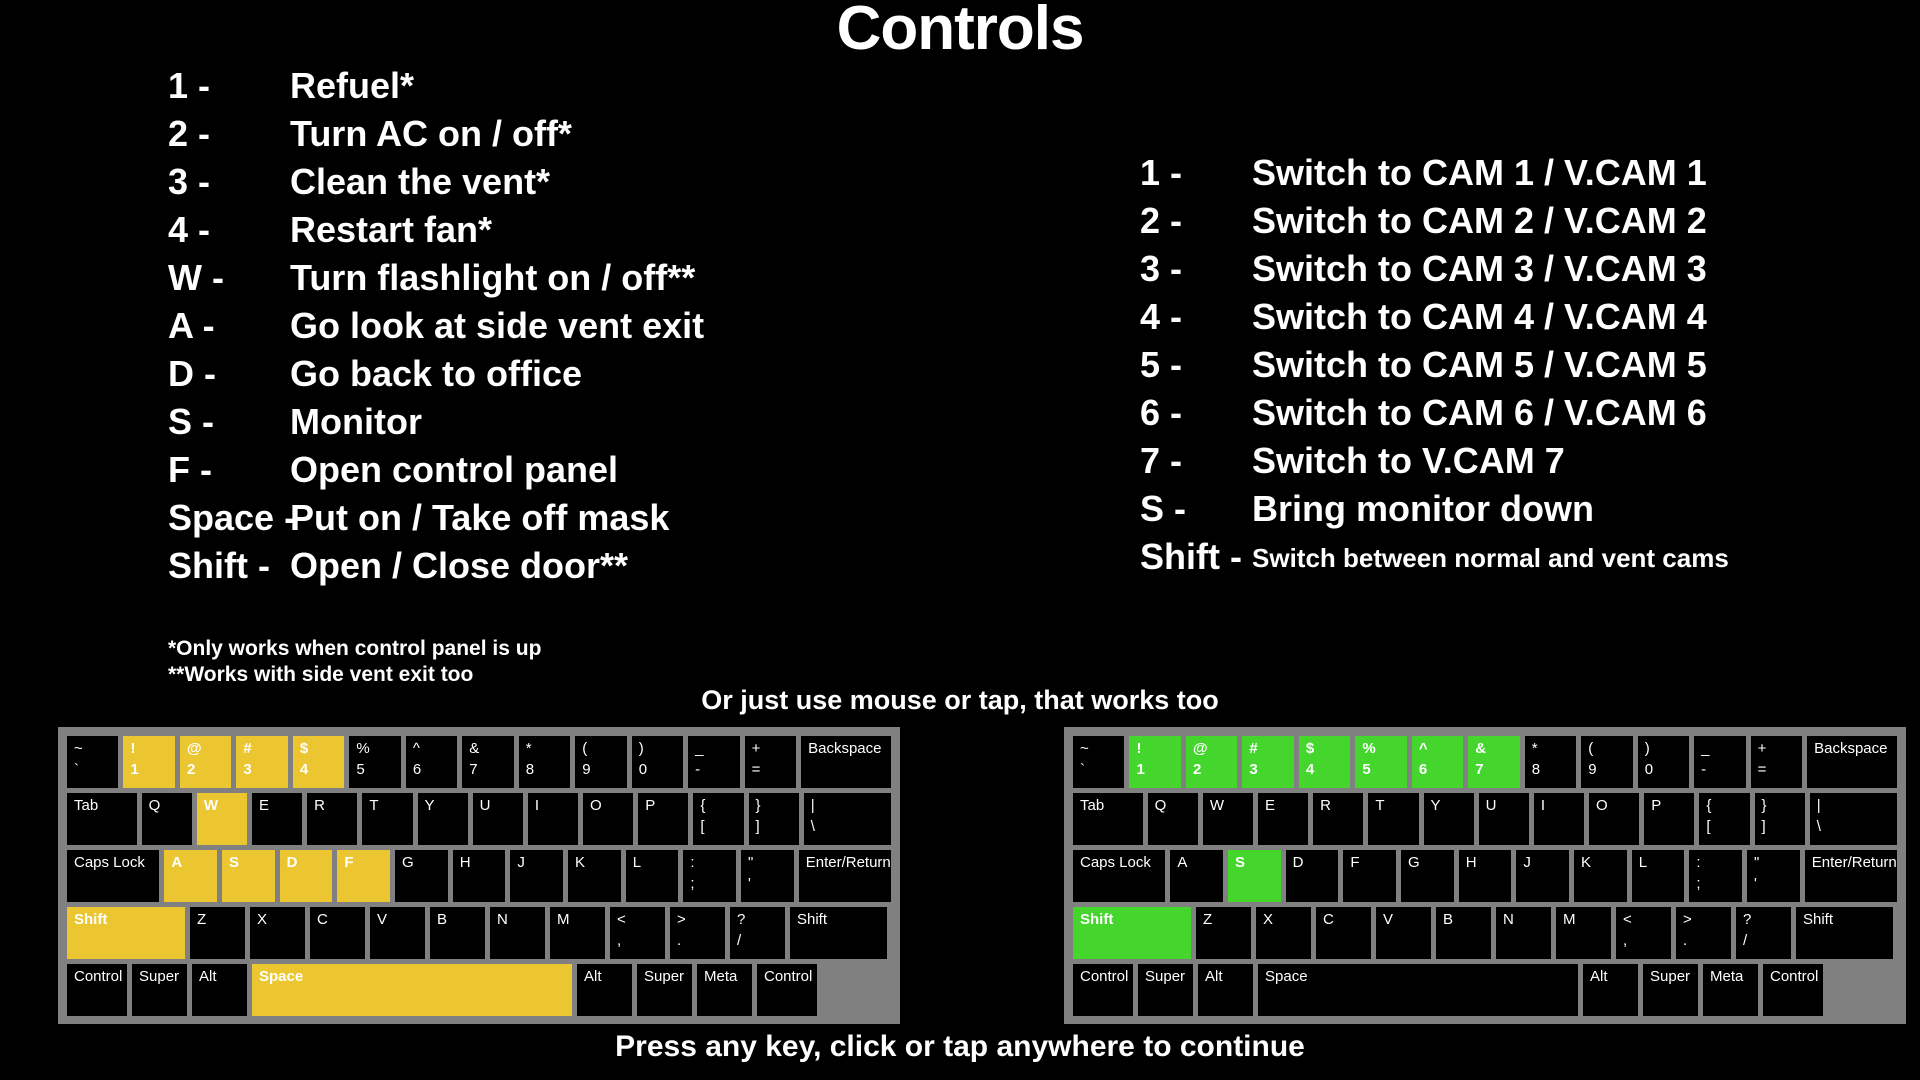 This screenshot has width=1920, height=1080. What do you see at coordinates (1773, 876) in the screenshot?
I see `key-sym: " '` at bounding box center [1773, 876].